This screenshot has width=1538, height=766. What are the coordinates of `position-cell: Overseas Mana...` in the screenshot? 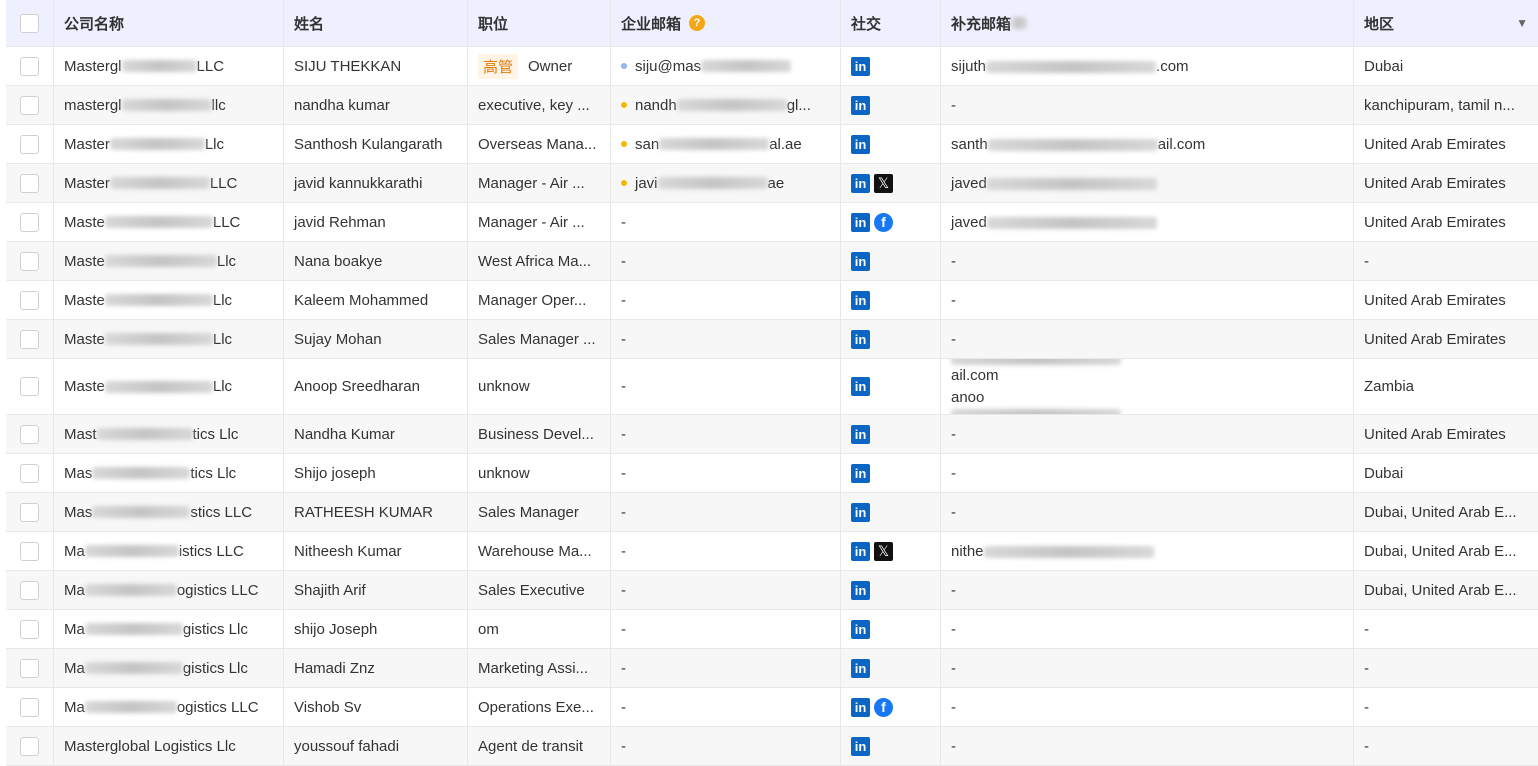 It's located at (539, 144).